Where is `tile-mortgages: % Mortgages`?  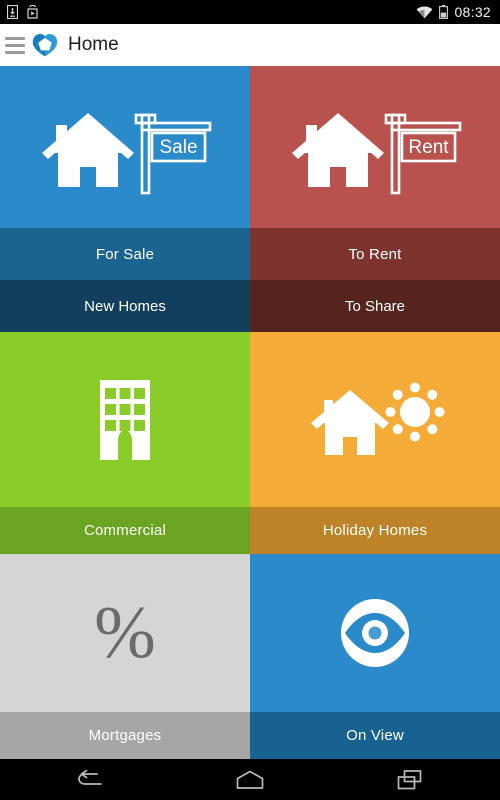
tile-mortgages: % Mortgages is located at coordinates (125, 656).